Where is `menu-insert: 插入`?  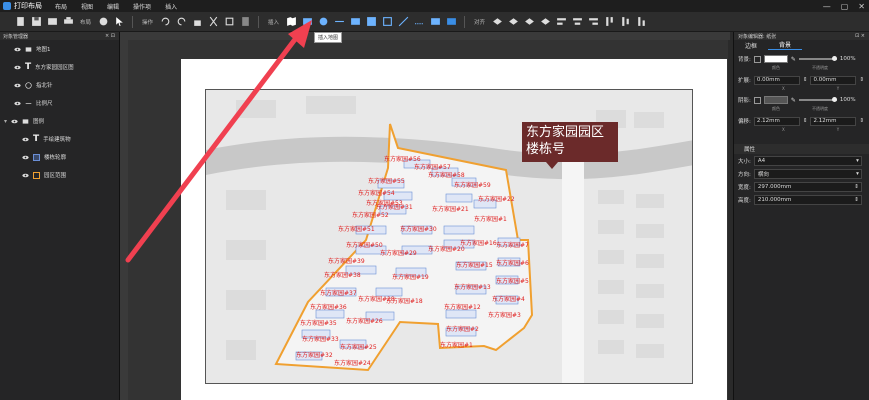
menu-insert: 插入 is located at coordinates (171, 6).